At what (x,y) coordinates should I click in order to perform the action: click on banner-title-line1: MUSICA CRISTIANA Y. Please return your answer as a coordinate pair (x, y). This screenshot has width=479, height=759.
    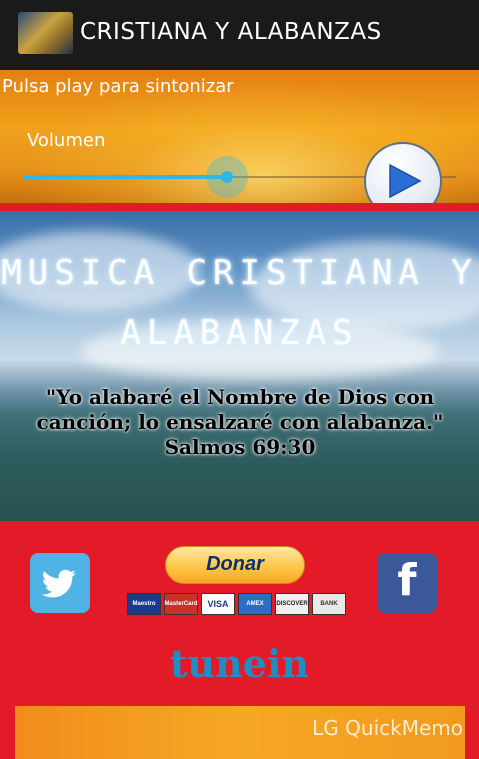
    Looking at the image, I should click on (239, 273).